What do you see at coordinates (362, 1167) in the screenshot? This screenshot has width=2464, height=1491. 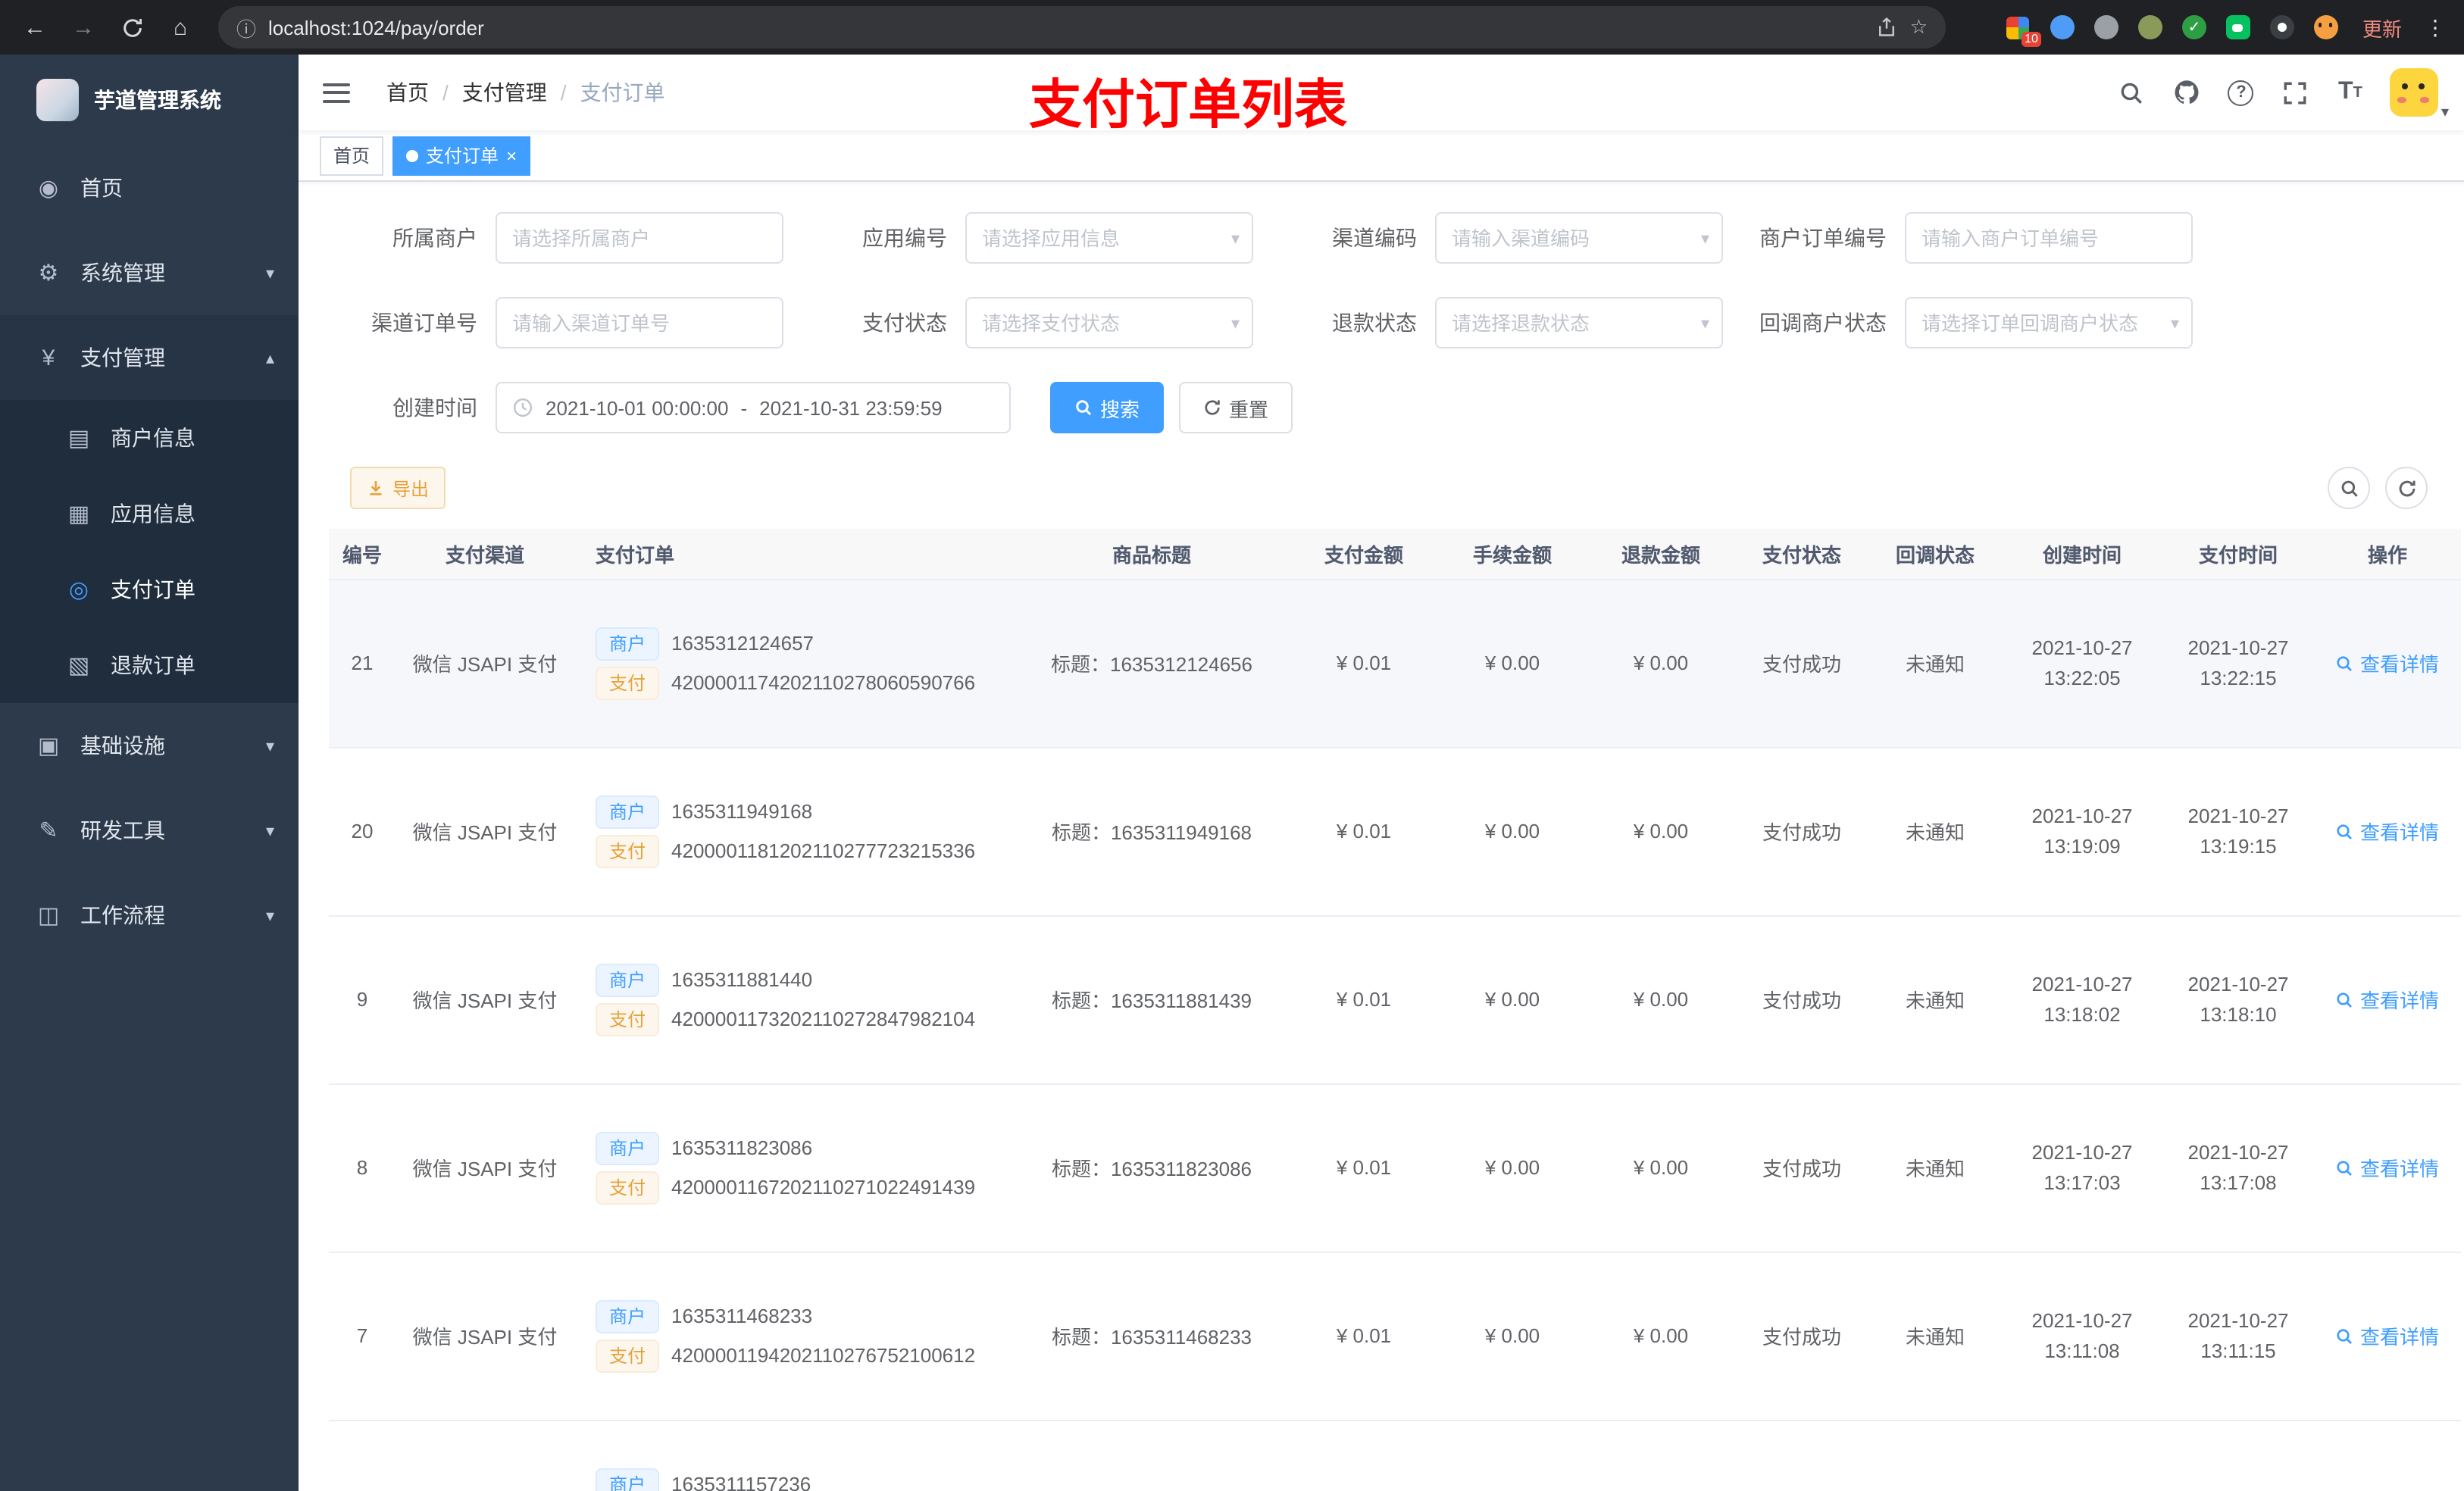 I see `order-id: 8` at bounding box center [362, 1167].